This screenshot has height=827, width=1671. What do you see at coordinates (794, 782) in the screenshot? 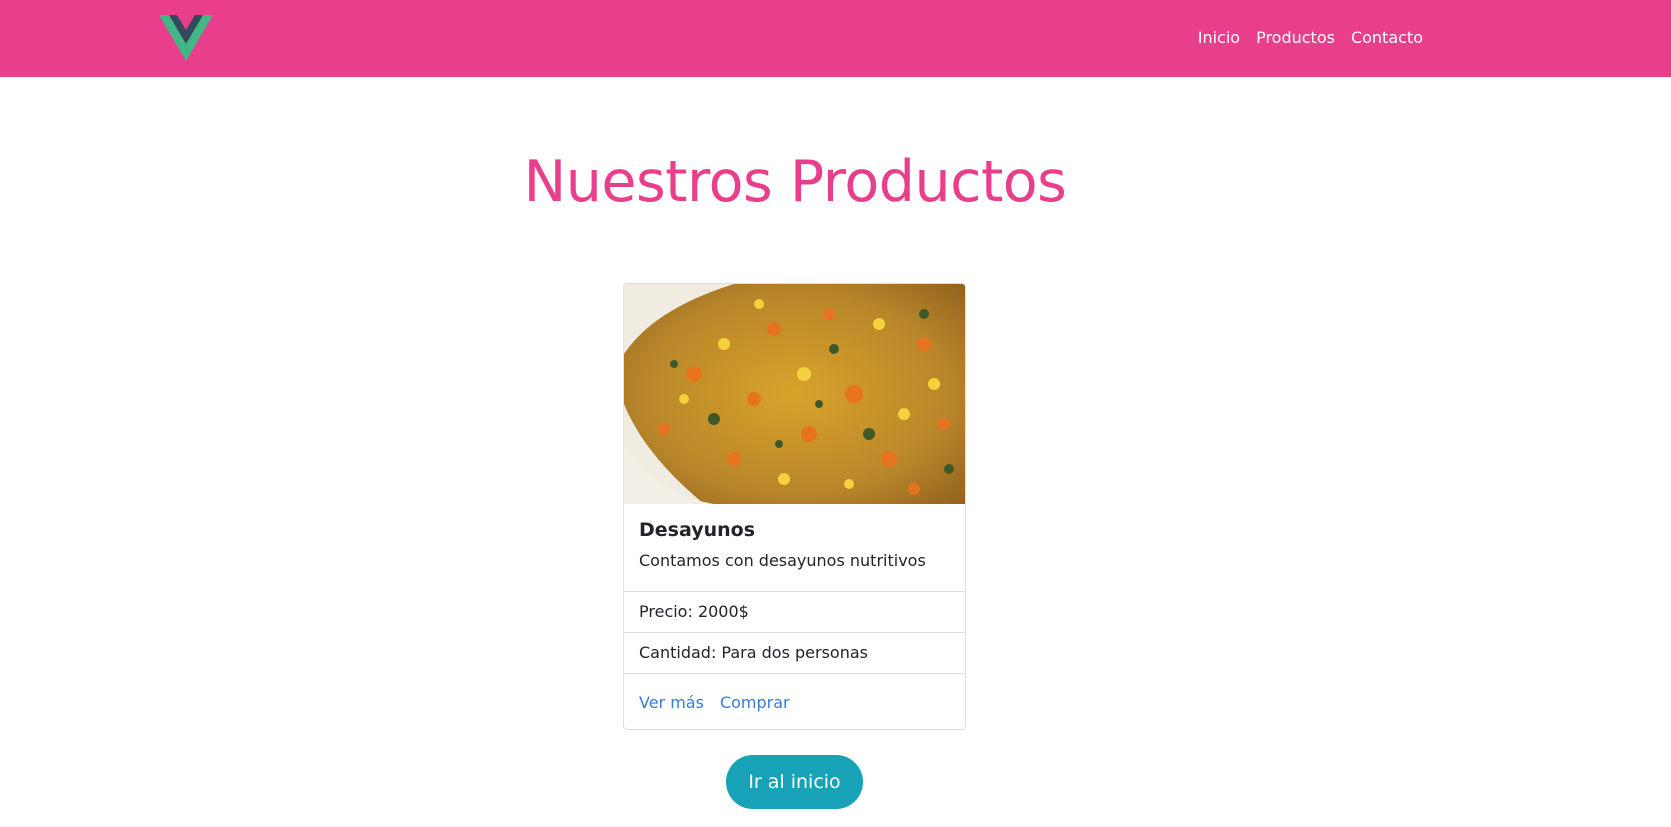
I see `home-button: Ir al inicio` at bounding box center [794, 782].